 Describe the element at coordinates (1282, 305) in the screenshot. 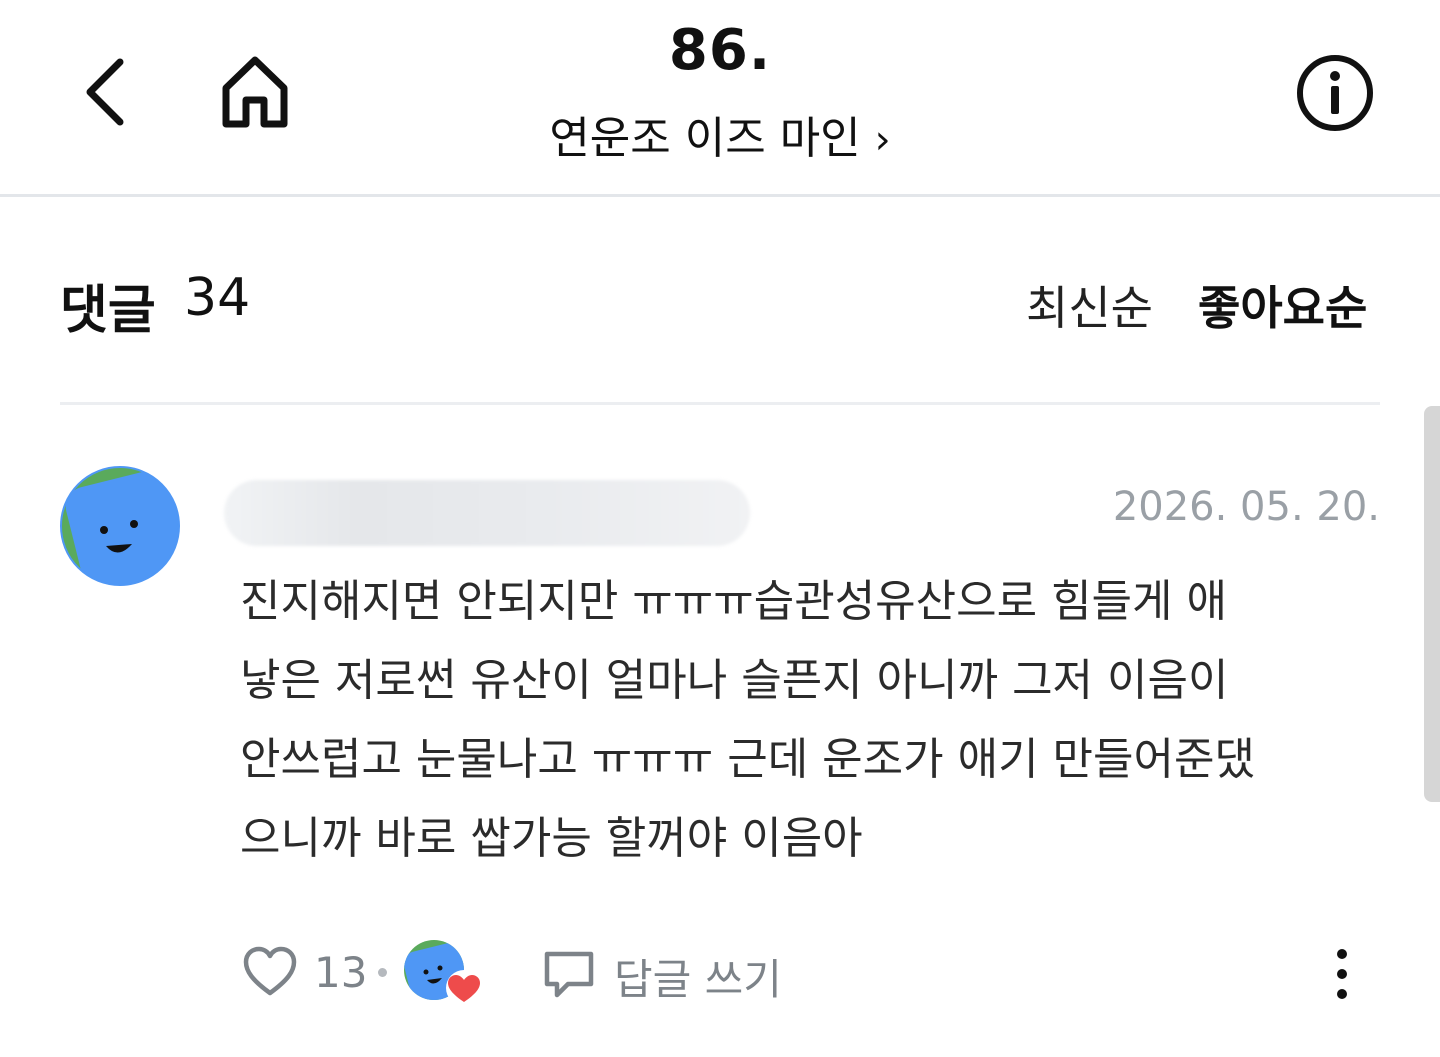

I see `sort-likes-button: 좋아요순` at that location.